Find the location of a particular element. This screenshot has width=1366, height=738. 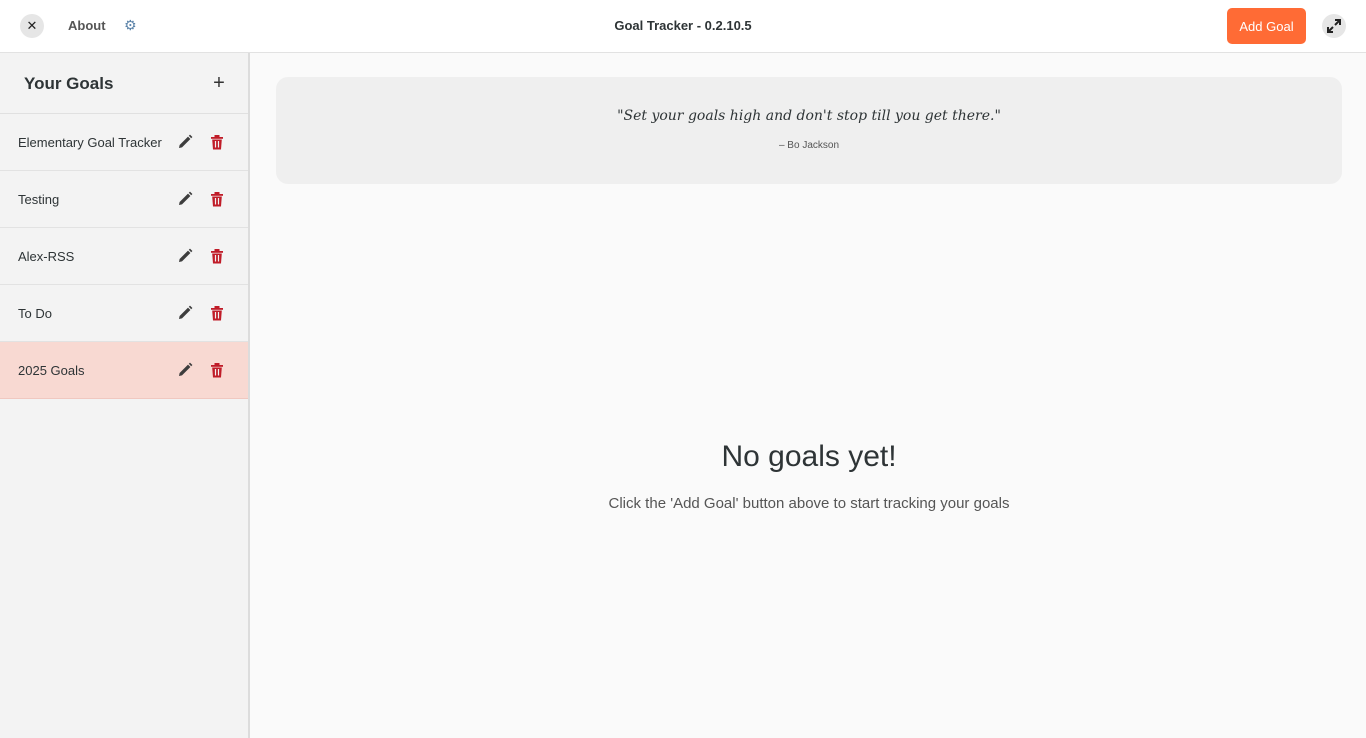

maximize-icon is located at coordinates (1334, 26).